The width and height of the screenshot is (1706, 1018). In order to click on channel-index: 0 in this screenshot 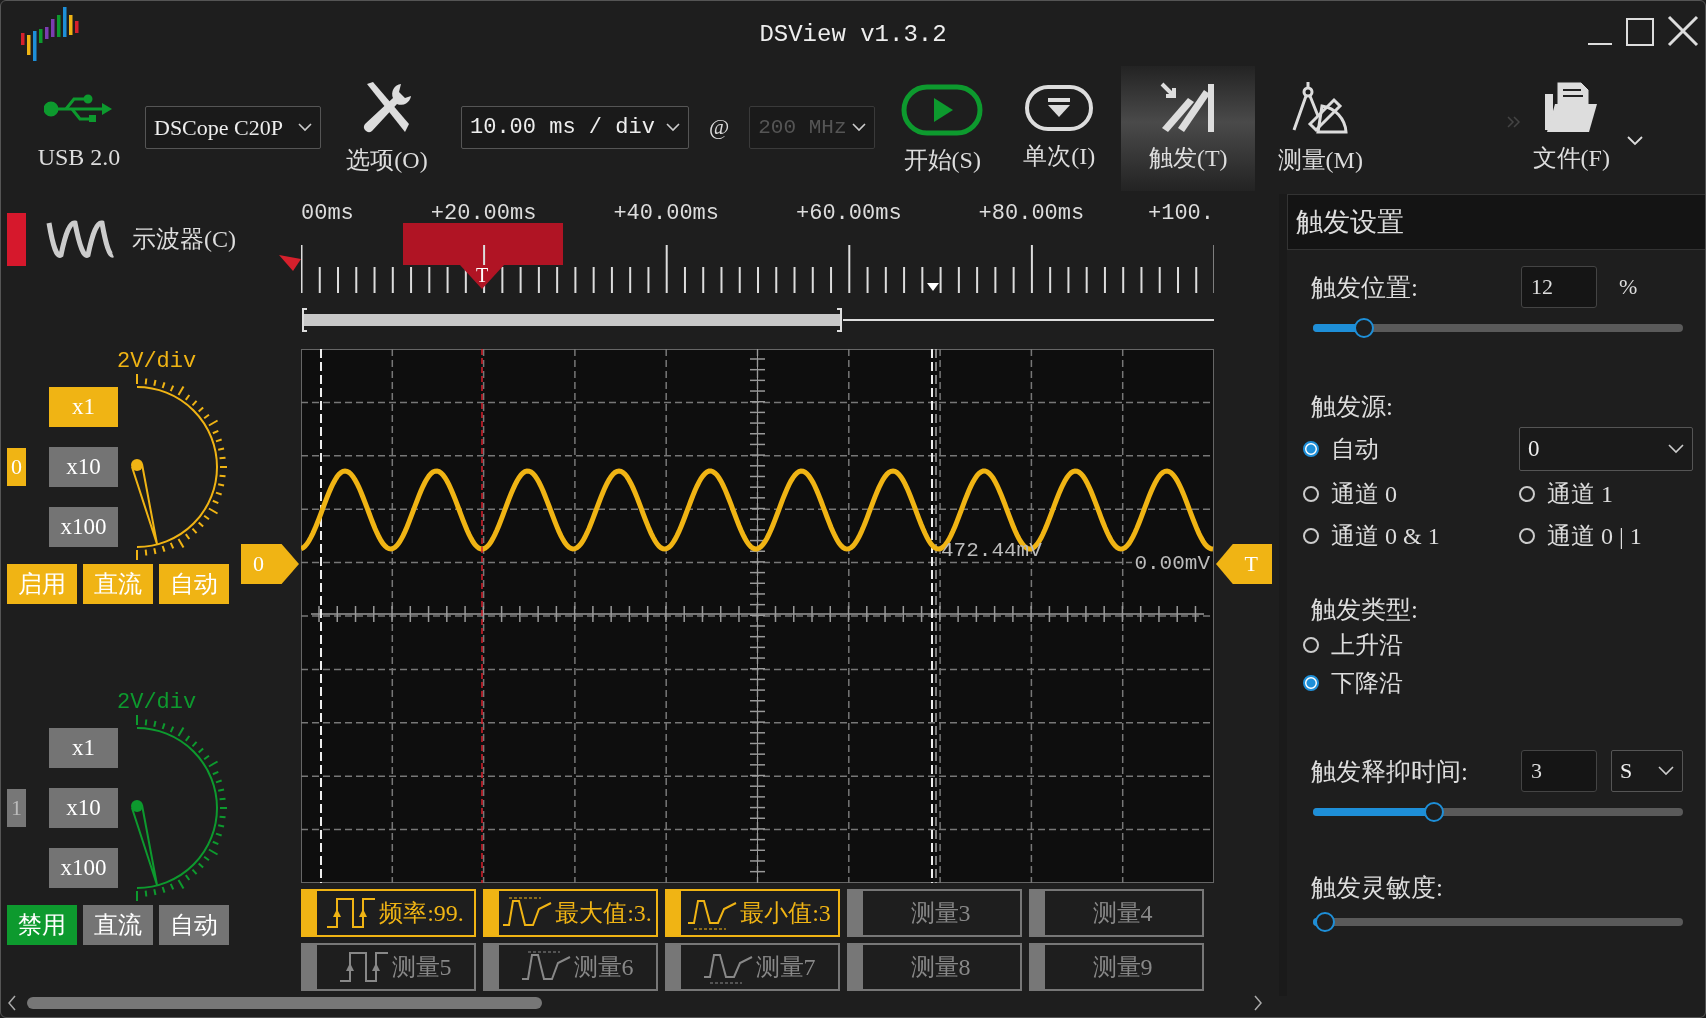, I will do `click(16, 467)`.